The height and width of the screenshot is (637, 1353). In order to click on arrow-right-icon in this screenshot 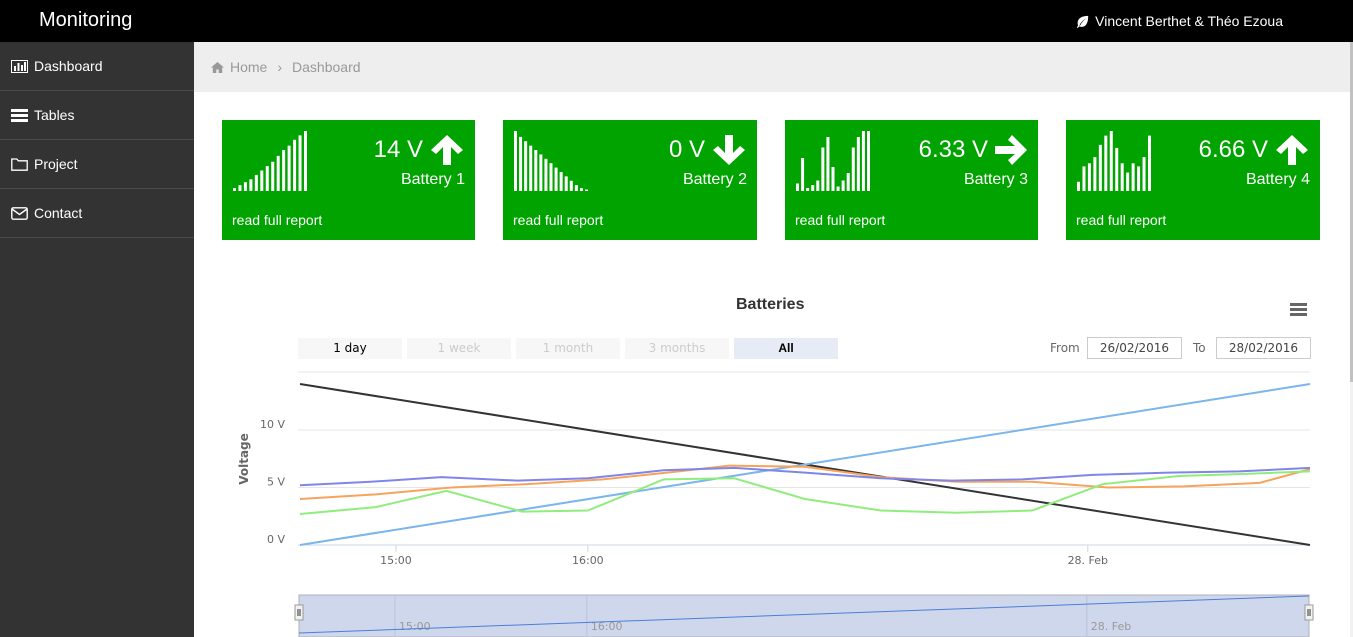, I will do `click(1011, 150)`.